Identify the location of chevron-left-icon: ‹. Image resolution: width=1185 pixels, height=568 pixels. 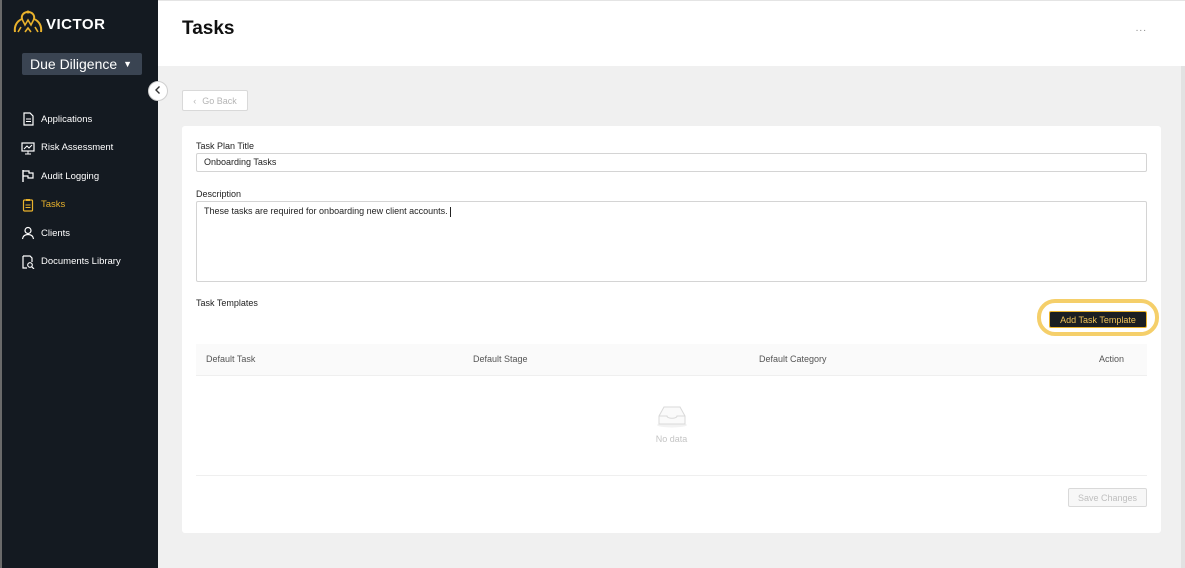
(195, 100).